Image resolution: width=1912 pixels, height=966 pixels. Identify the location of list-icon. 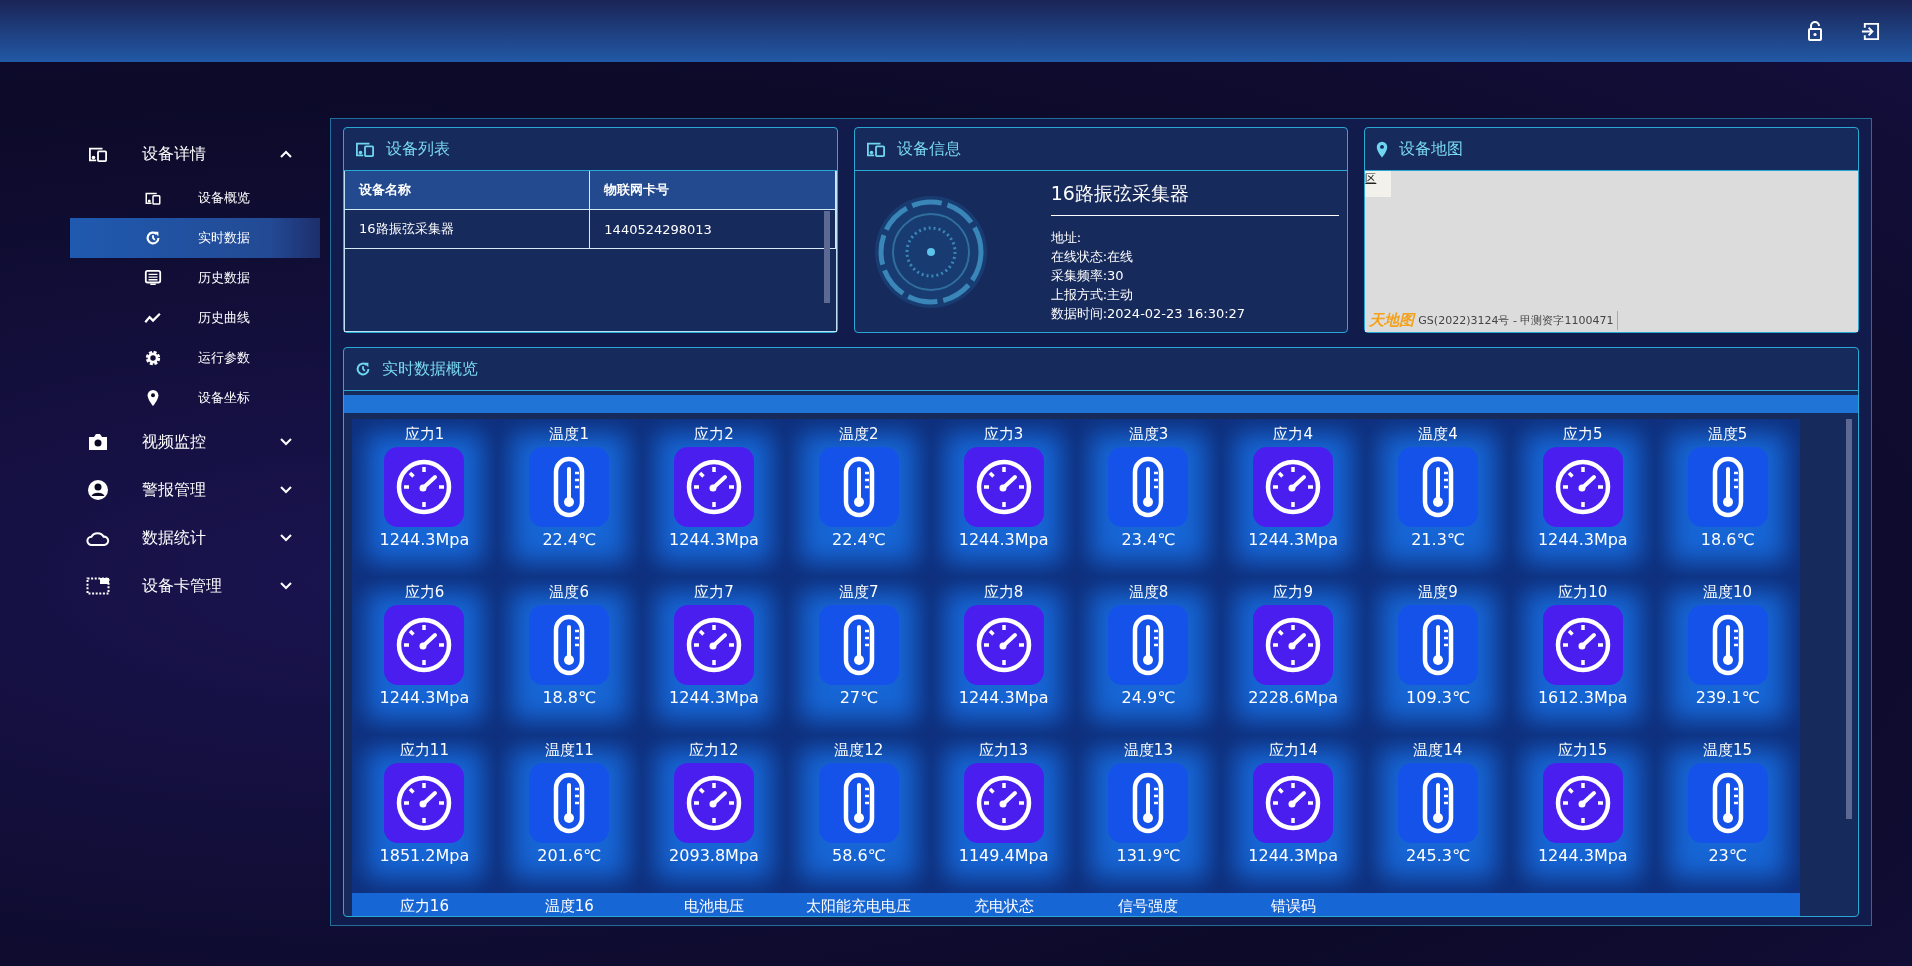
(153, 278).